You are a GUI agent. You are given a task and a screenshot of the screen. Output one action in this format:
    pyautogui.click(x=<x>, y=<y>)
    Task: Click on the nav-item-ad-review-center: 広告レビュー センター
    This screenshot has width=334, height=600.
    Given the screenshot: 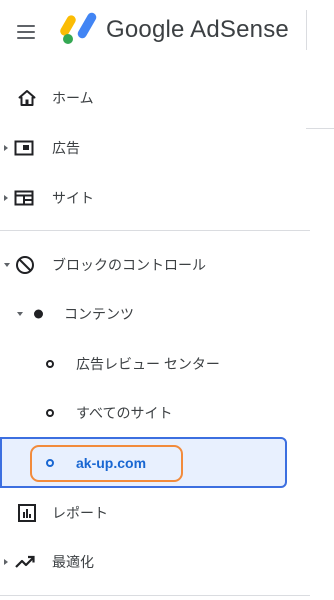 What is the action you would take?
    pyautogui.click(x=150, y=364)
    